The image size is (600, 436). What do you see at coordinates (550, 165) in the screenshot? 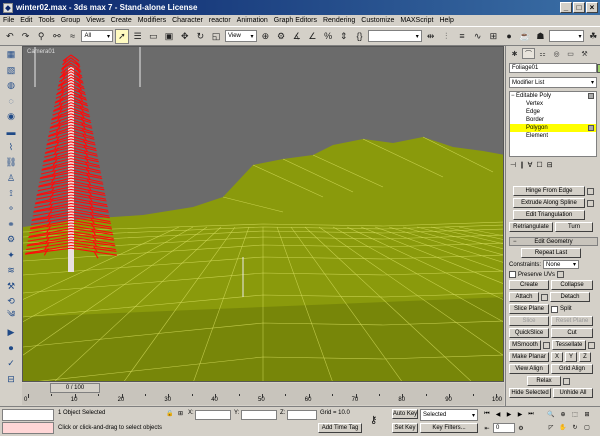
I see `configure-modifier-sets-icon: ⊟` at bounding box center [550, 165].